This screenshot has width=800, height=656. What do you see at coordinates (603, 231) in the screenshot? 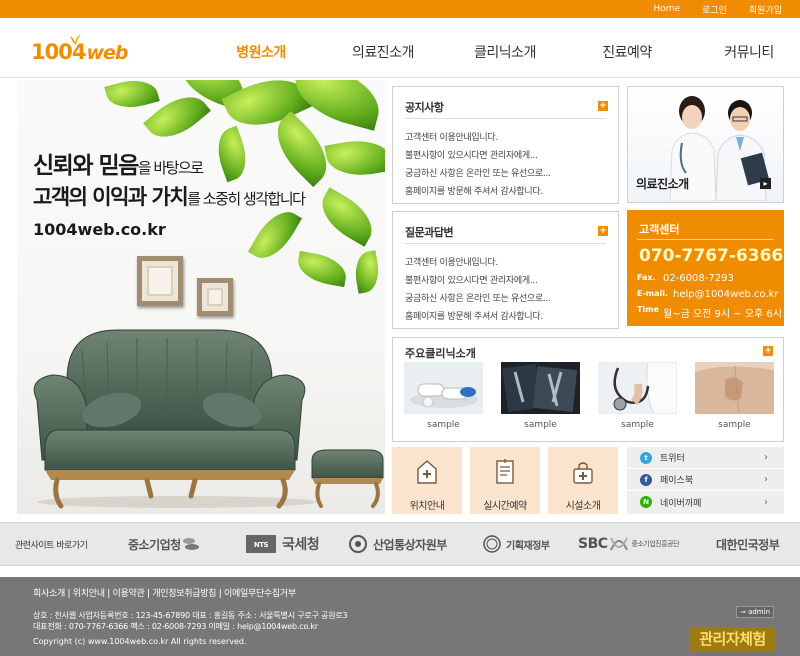
I see `qna-more-icon: +` at bounding box center [603, 231].